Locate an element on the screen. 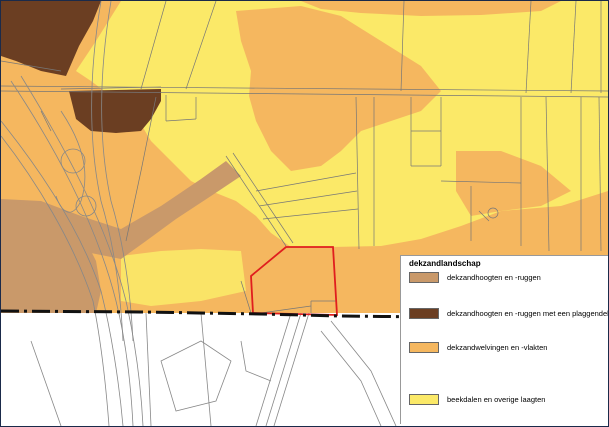  legend-item-dekzandwelvingen: dekzandwelvingen en -vlakten is located at coordinates (478, 347).